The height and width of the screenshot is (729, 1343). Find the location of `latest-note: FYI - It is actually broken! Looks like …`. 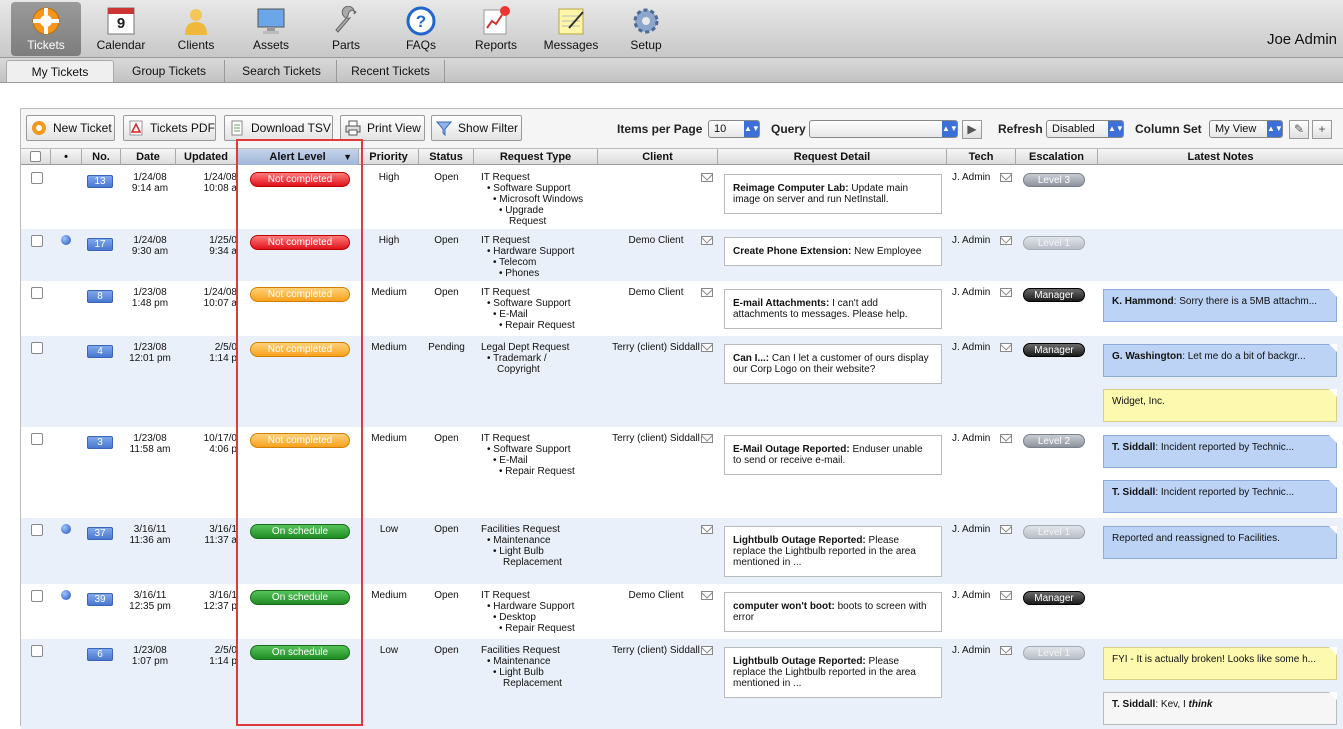

latest-note: FYI - It is actually broken! Looks like … is located at coordinates (1220, 663).